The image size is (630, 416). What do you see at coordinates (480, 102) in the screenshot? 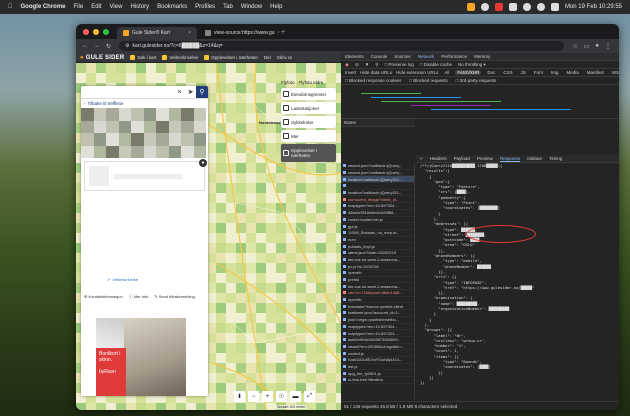
I see `network-timeline` at bounding box center [480, 102].